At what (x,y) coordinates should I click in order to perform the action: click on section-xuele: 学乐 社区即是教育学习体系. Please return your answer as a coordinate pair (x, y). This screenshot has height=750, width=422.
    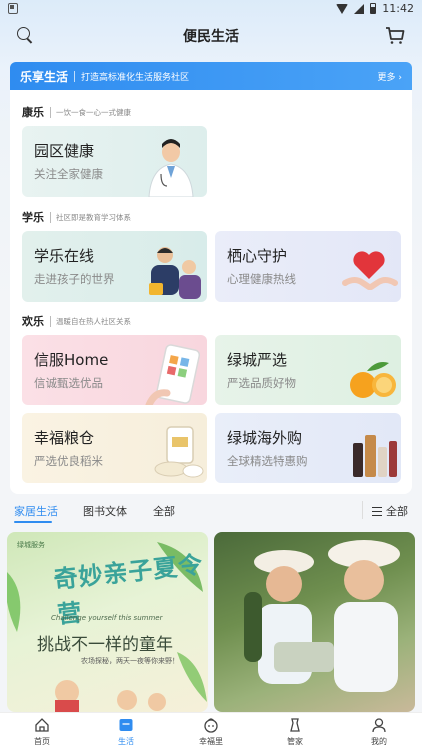
    Looking at the image, I should click on (76, 217).